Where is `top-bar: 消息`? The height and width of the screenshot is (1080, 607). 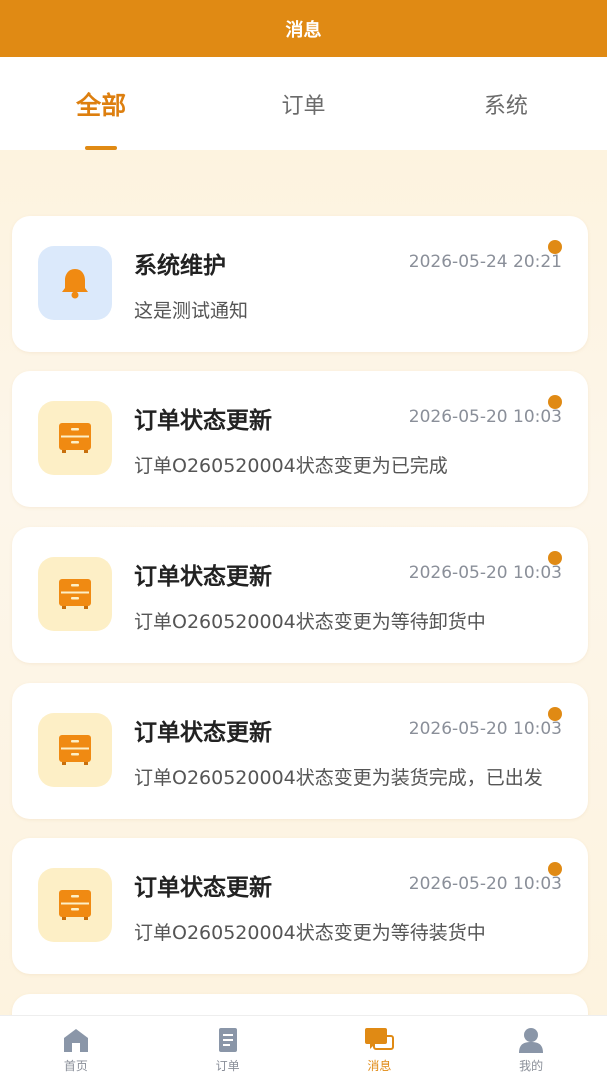
top-bar: 消息 is located at coordinates (303, 28).